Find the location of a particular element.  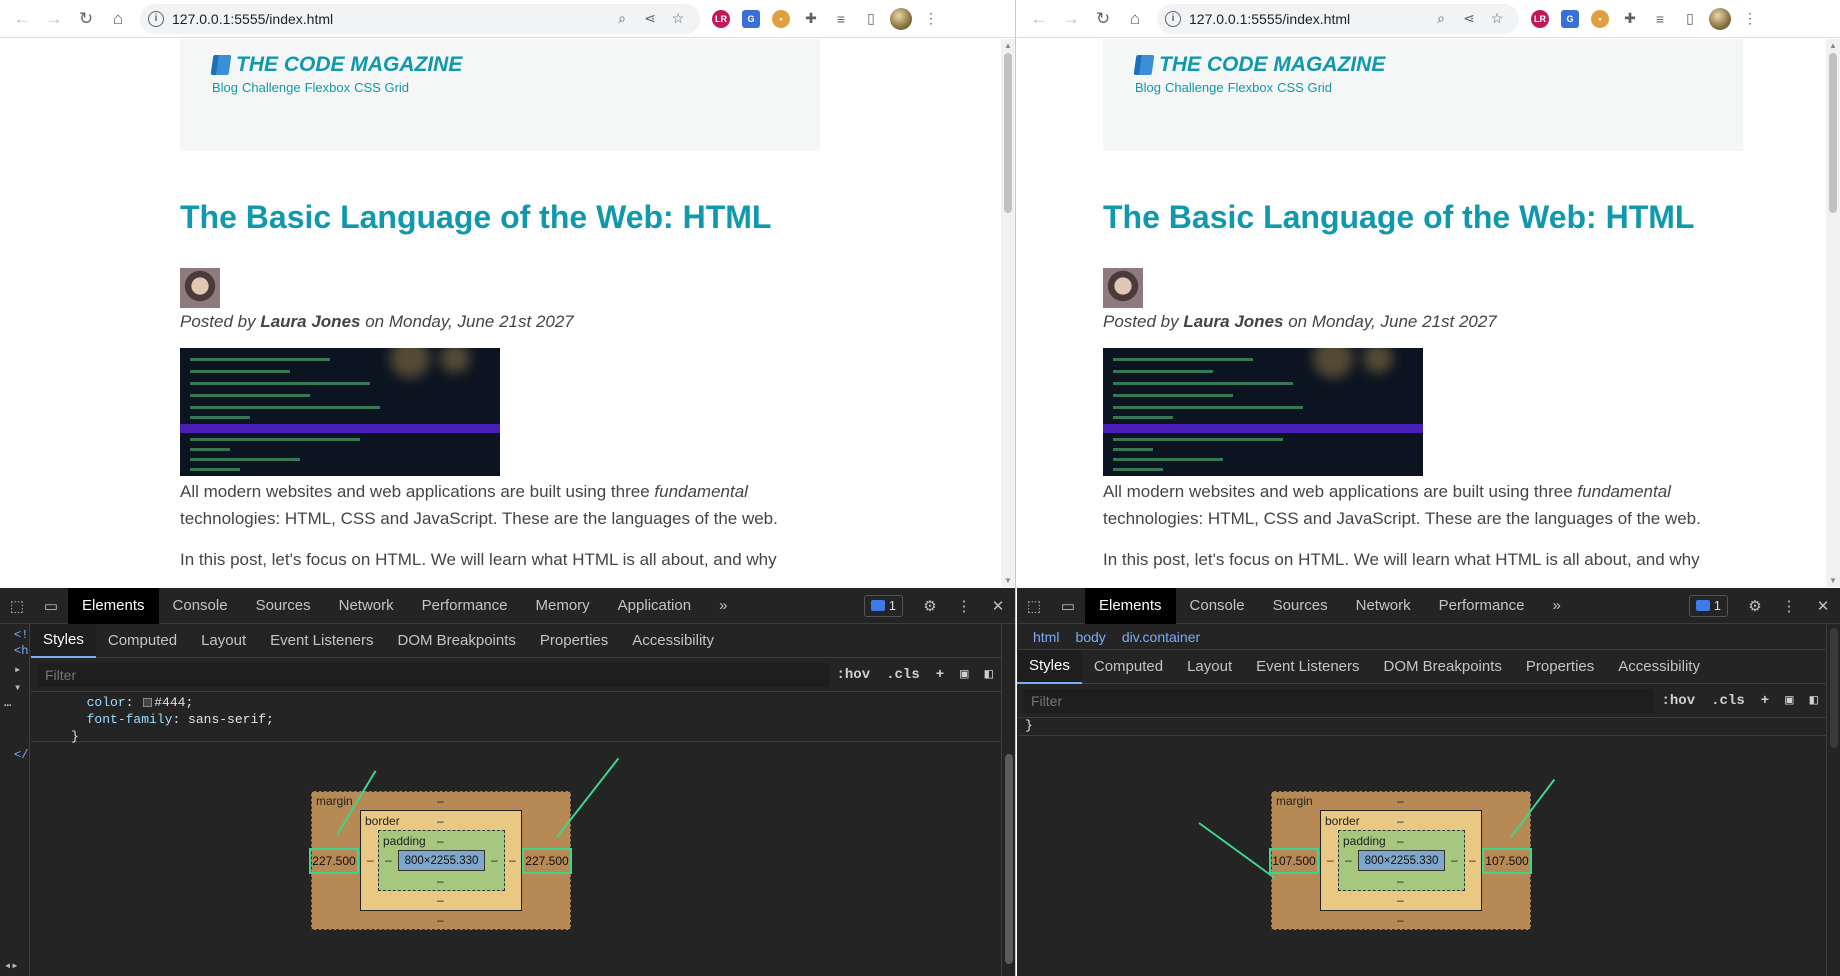

zoom-icon: ⌕ is located at coordinates (622, 18).